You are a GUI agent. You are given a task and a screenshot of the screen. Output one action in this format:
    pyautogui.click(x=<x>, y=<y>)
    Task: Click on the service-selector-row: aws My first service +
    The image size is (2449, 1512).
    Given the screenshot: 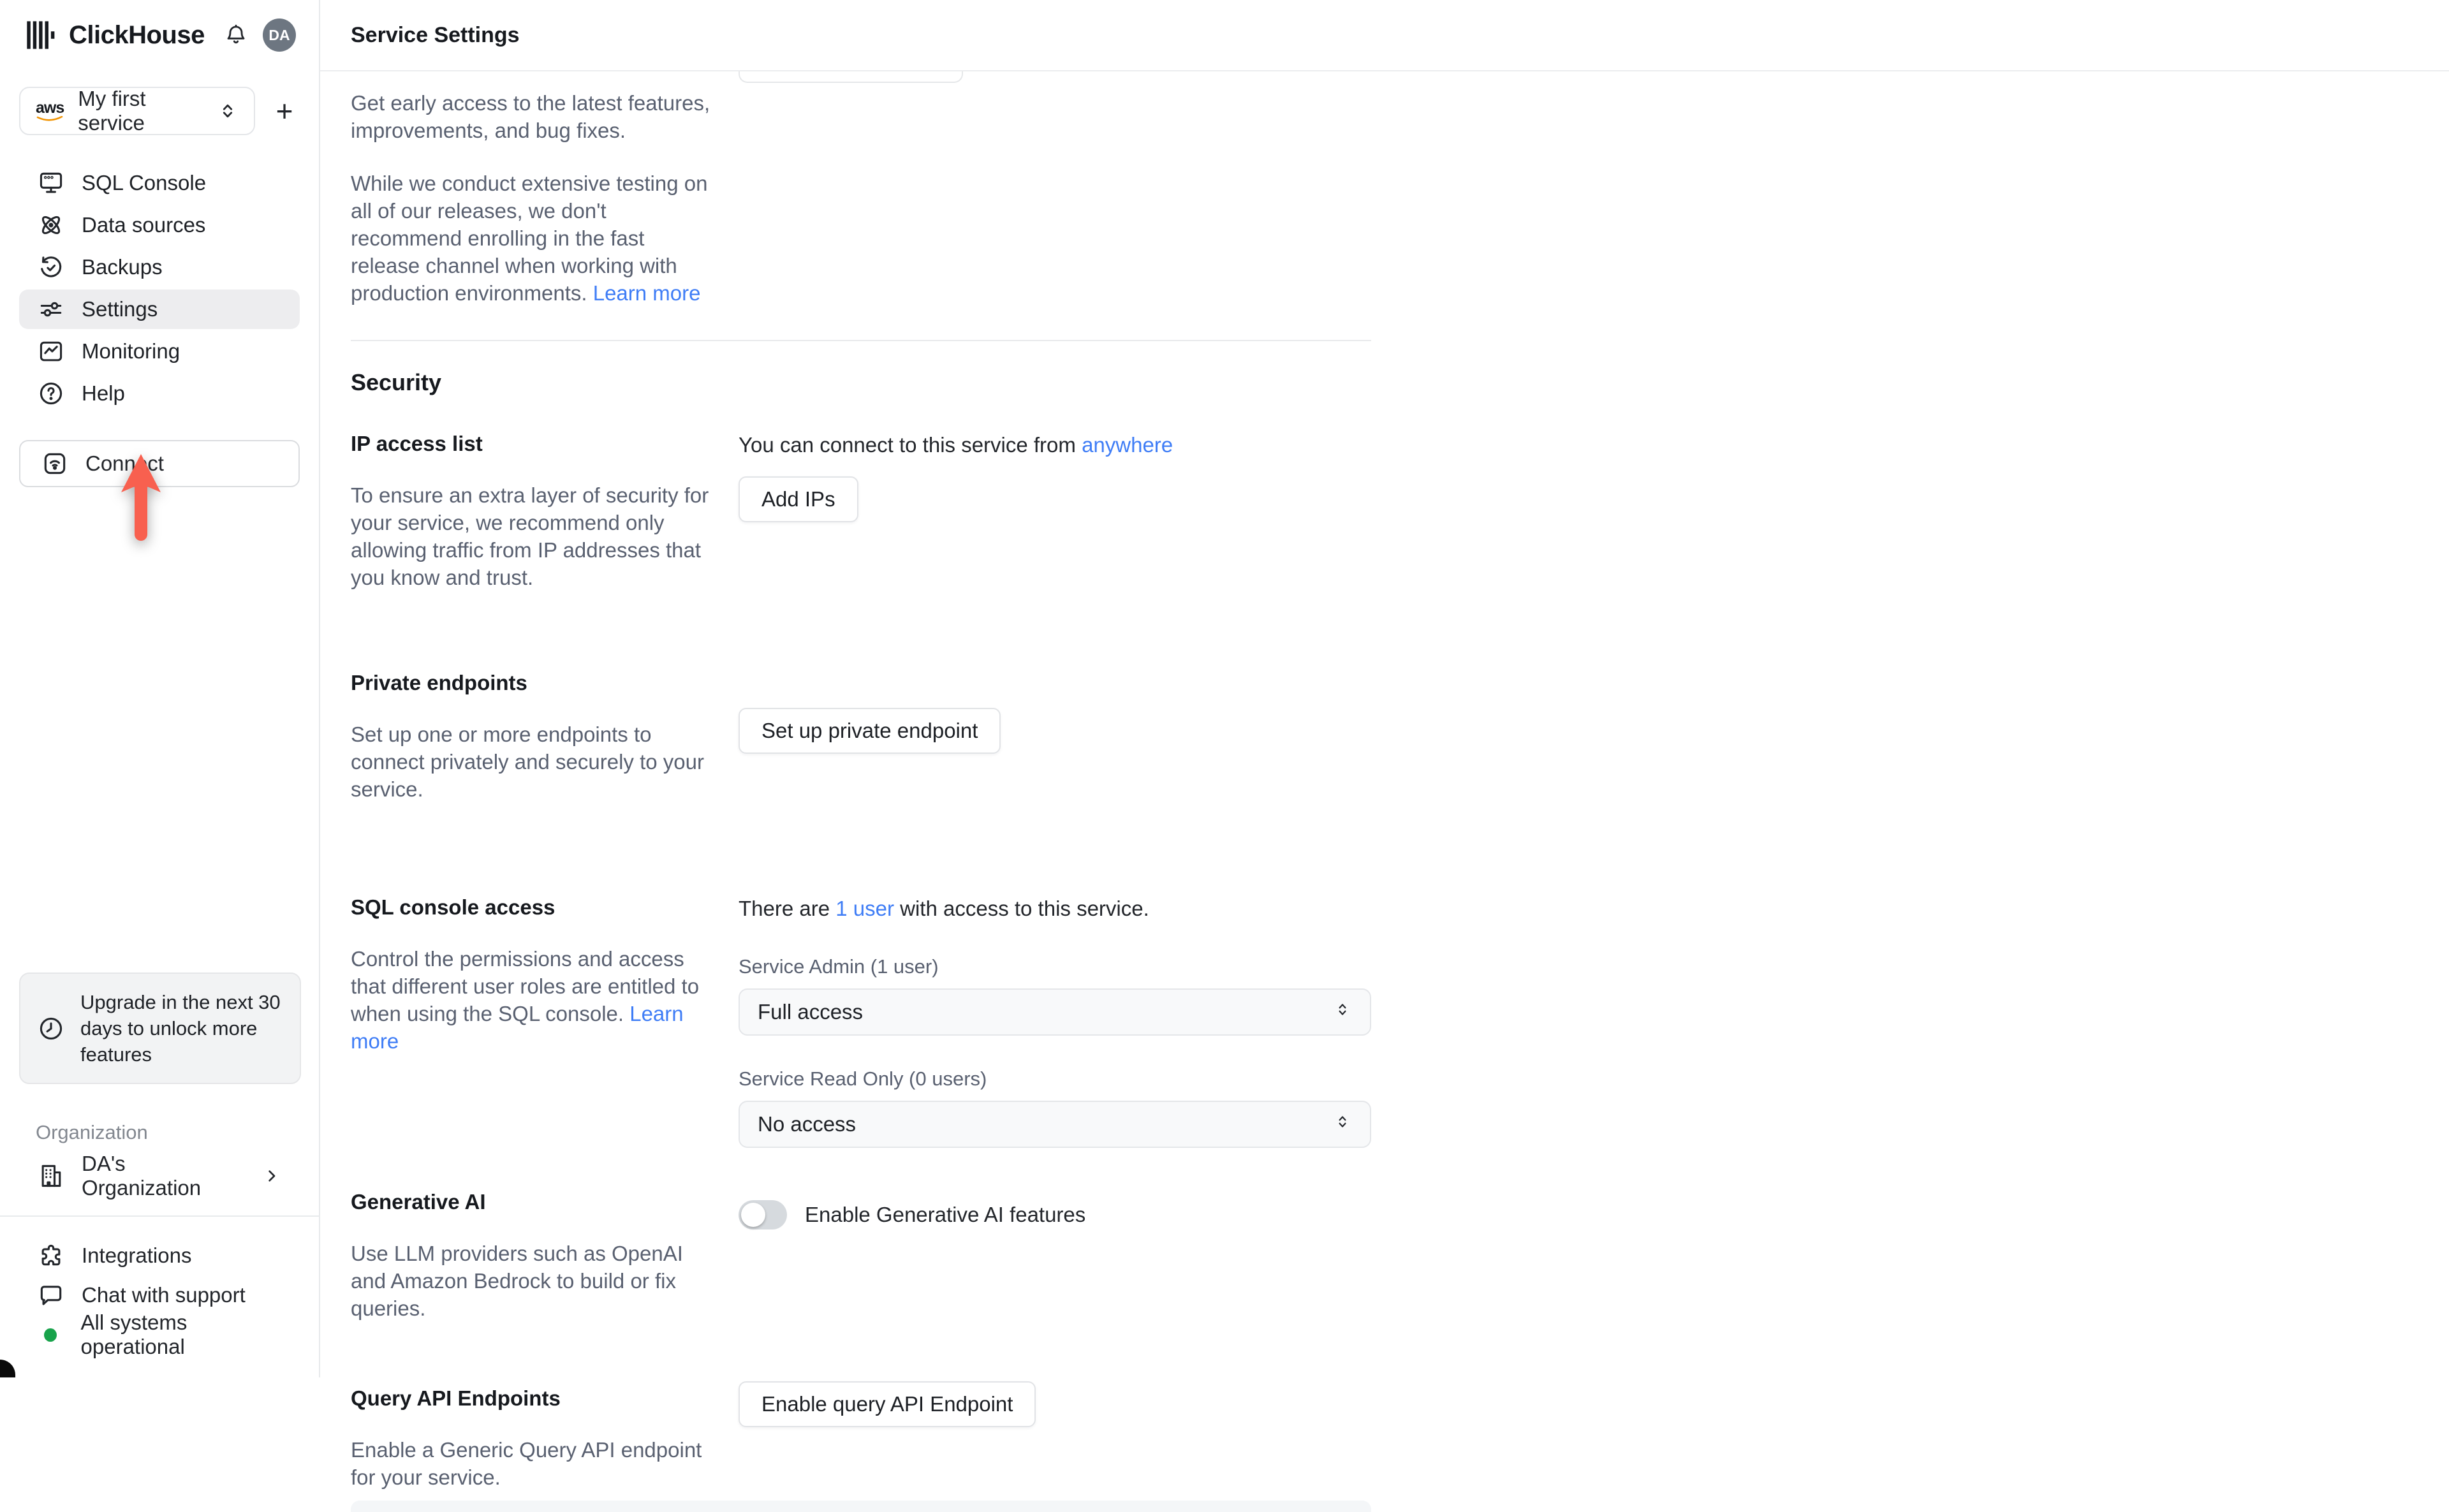 What is the action you would take?
    pyautogui.click(x=160, y=111)
    